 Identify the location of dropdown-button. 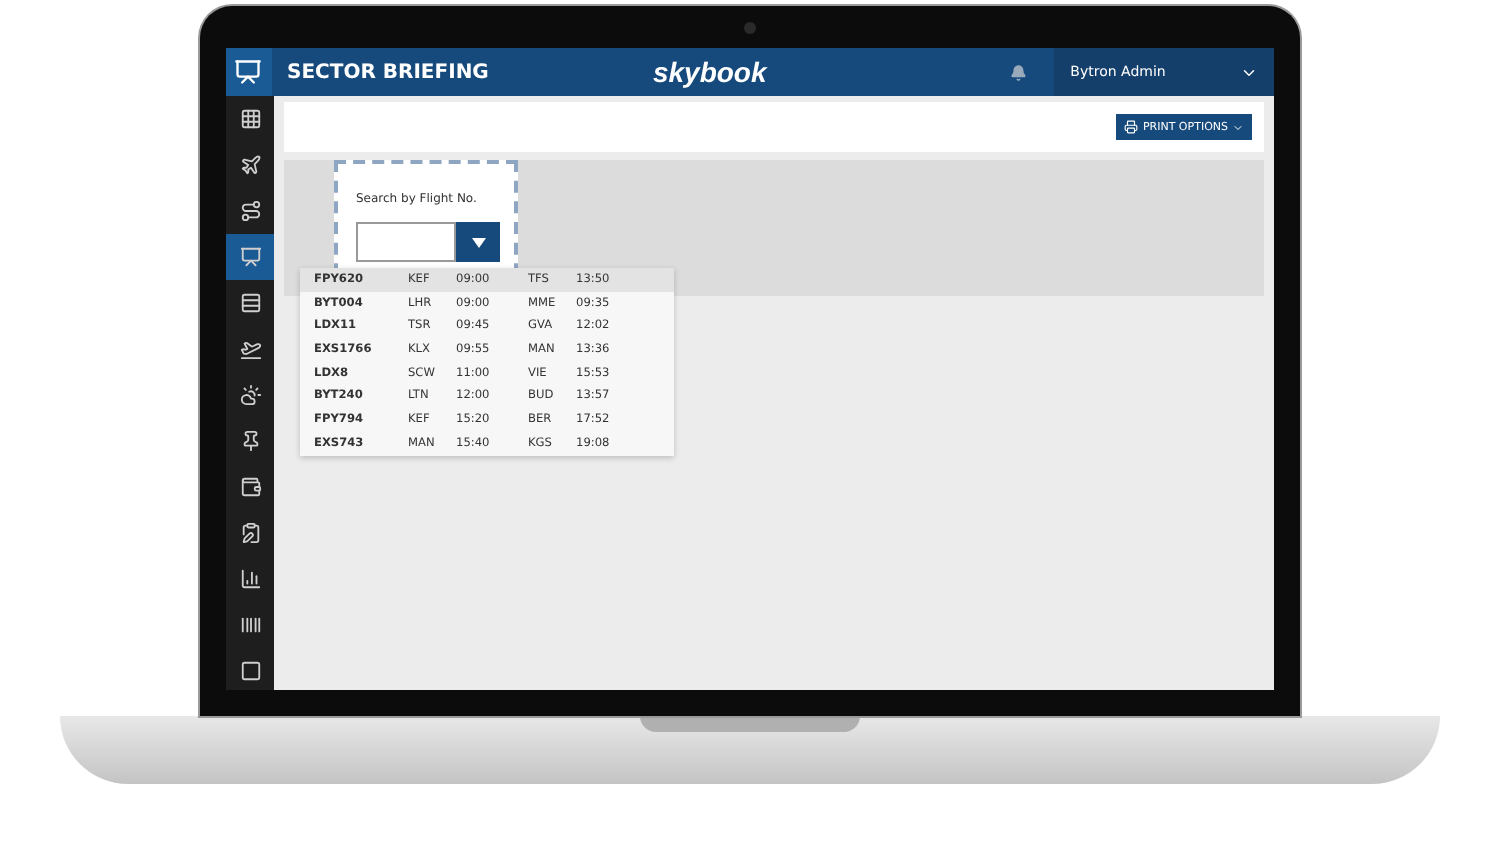
(478, 242).